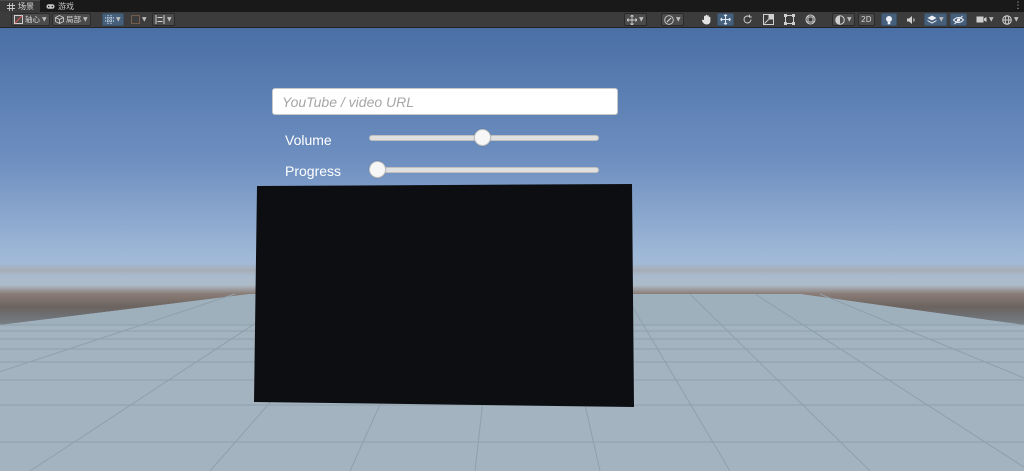 The width and height of the screenshot is (1024, 471). I want to click on tab-scene: 场景, so click(20, 6).